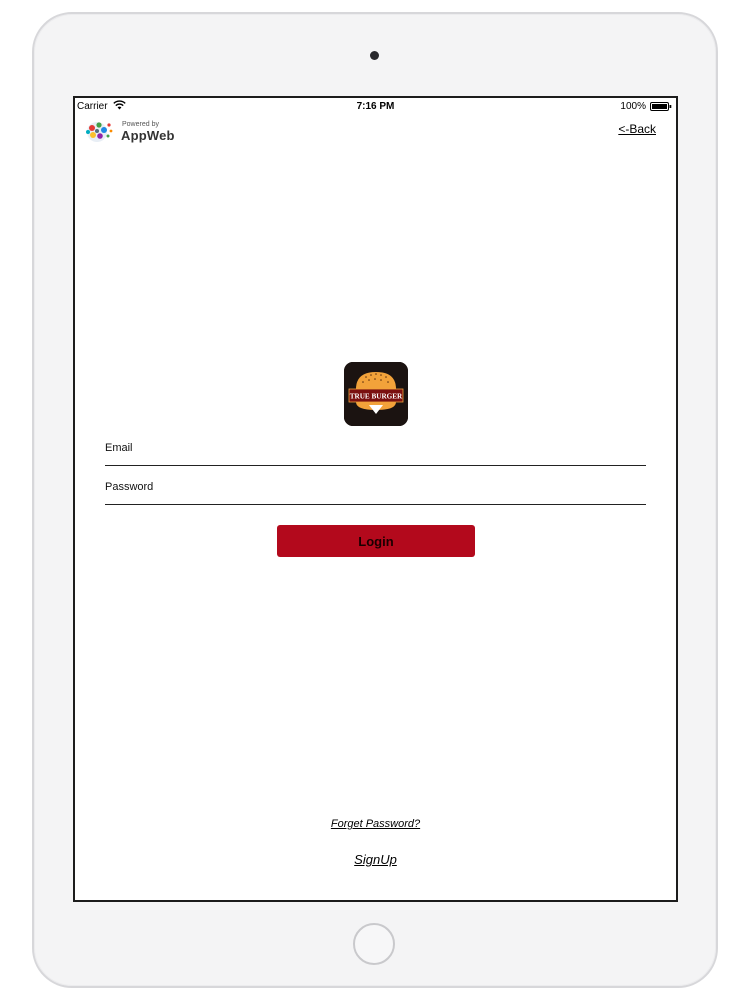  What do you see at coordinates (637, 129) in the screenshot?
I see `back-link: <-Back` at bounding box center [637, 129].